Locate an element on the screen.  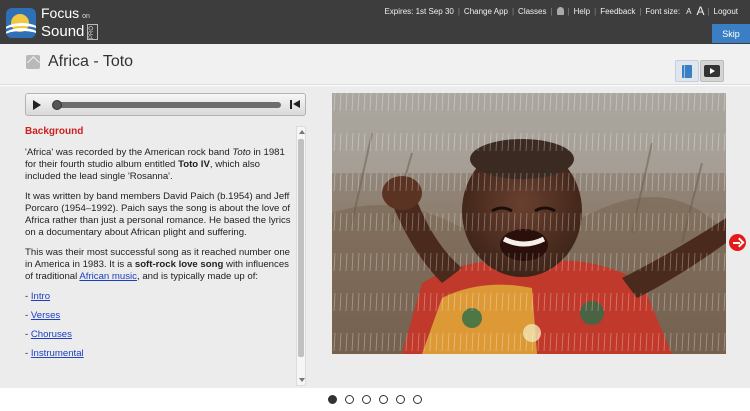
book-icon is located at coordinates (687, 71).